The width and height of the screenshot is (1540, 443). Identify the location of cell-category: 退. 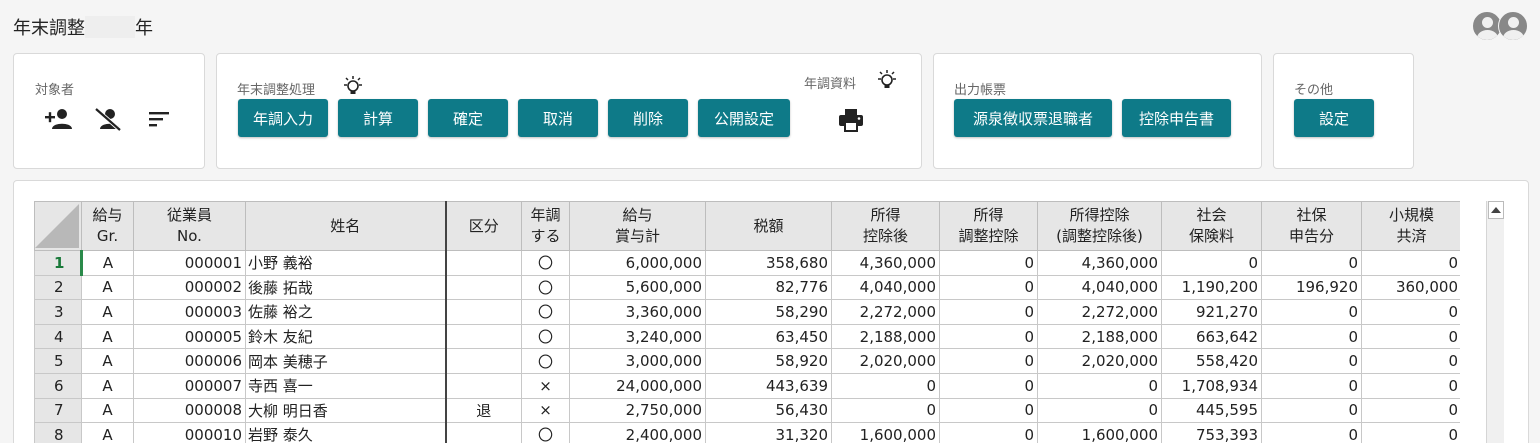
(483, 410).